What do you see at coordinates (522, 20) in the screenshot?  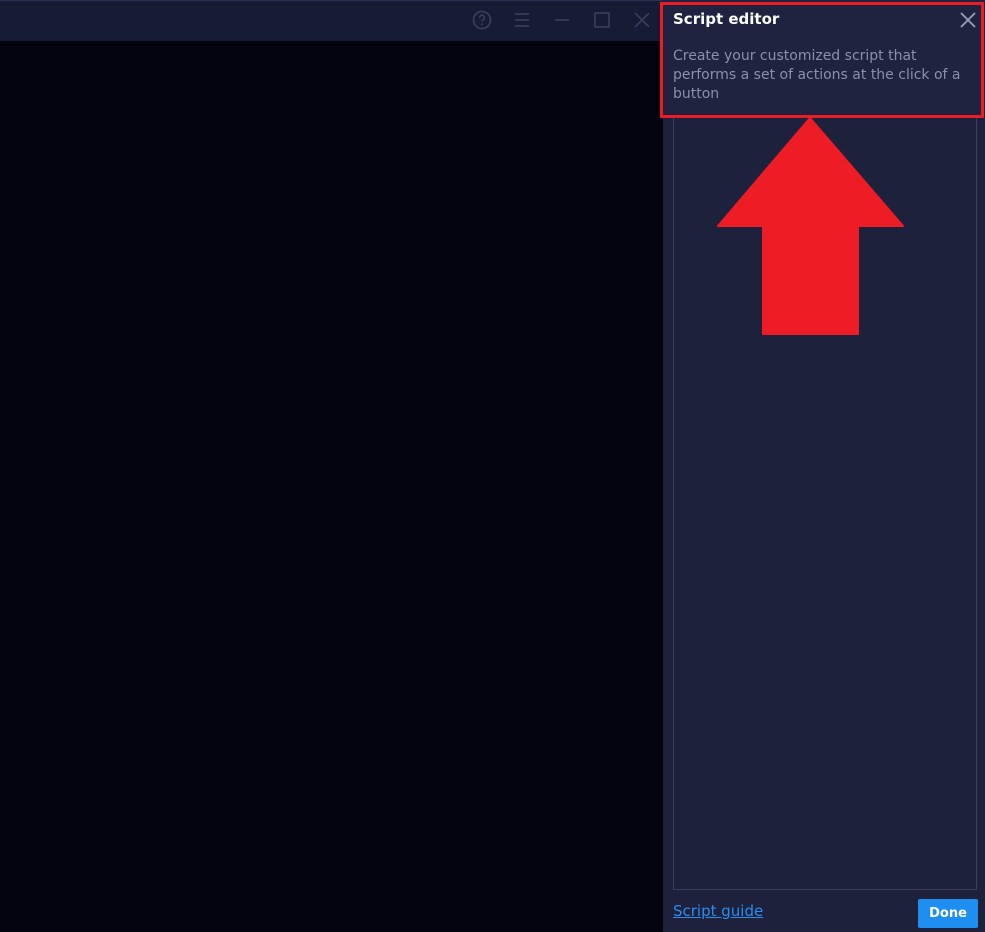 I see `menu-icon` at bounding box center [522, 20].